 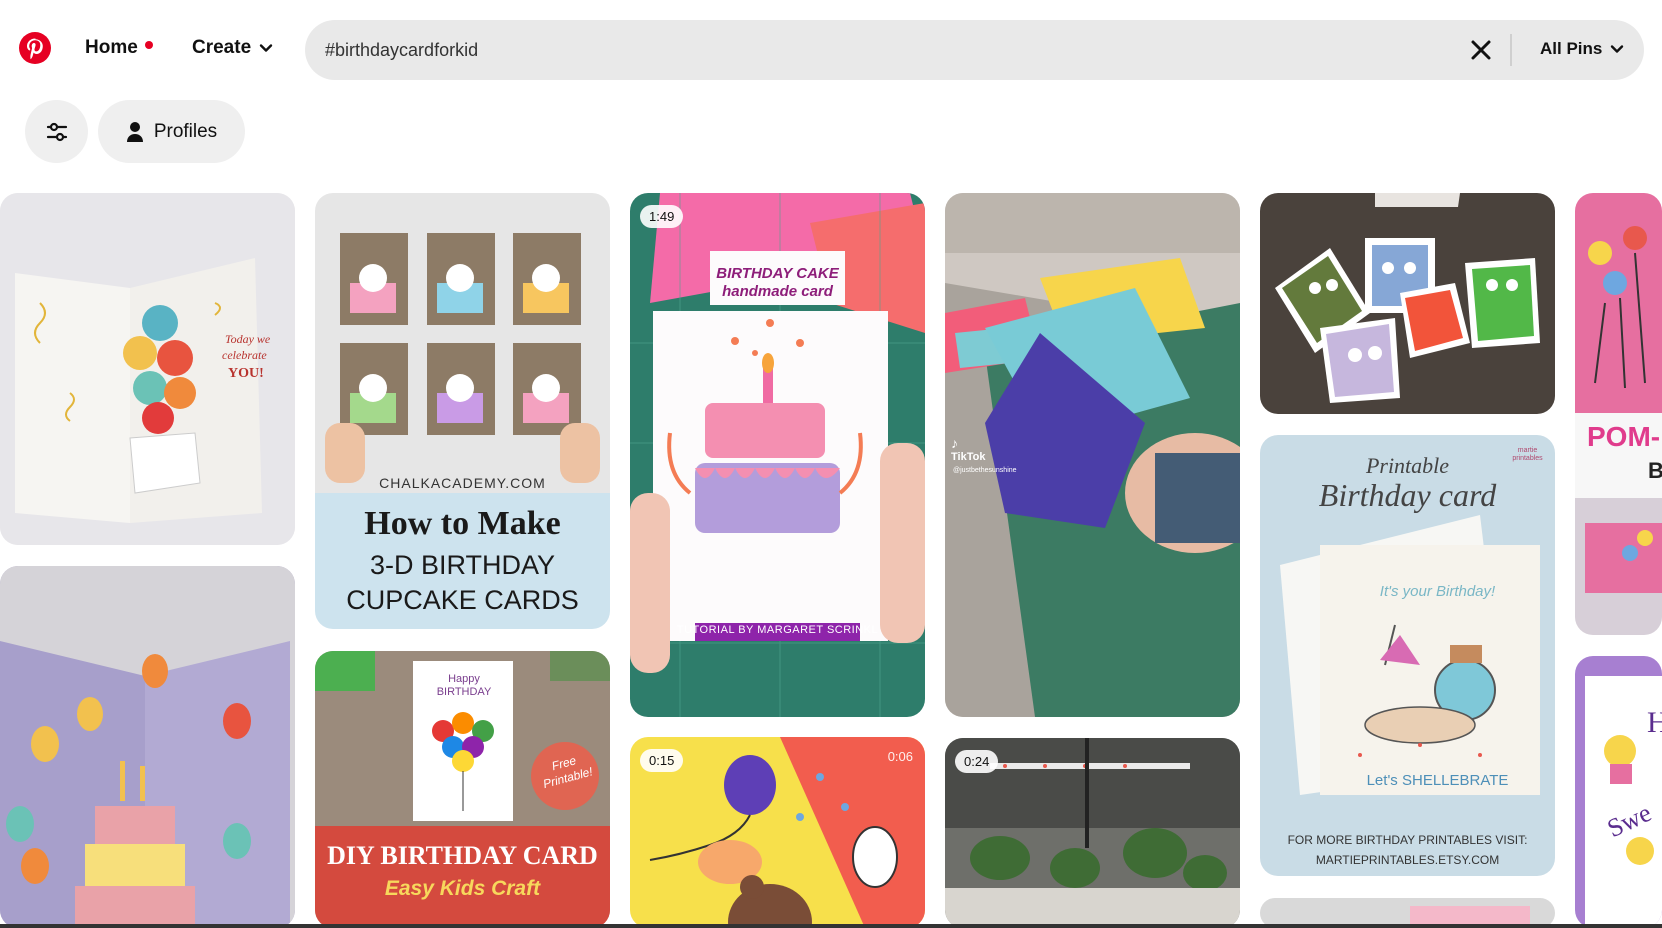 I want to click on pin-pom-pom-card: POM- B, so click(x=1618, y=414).